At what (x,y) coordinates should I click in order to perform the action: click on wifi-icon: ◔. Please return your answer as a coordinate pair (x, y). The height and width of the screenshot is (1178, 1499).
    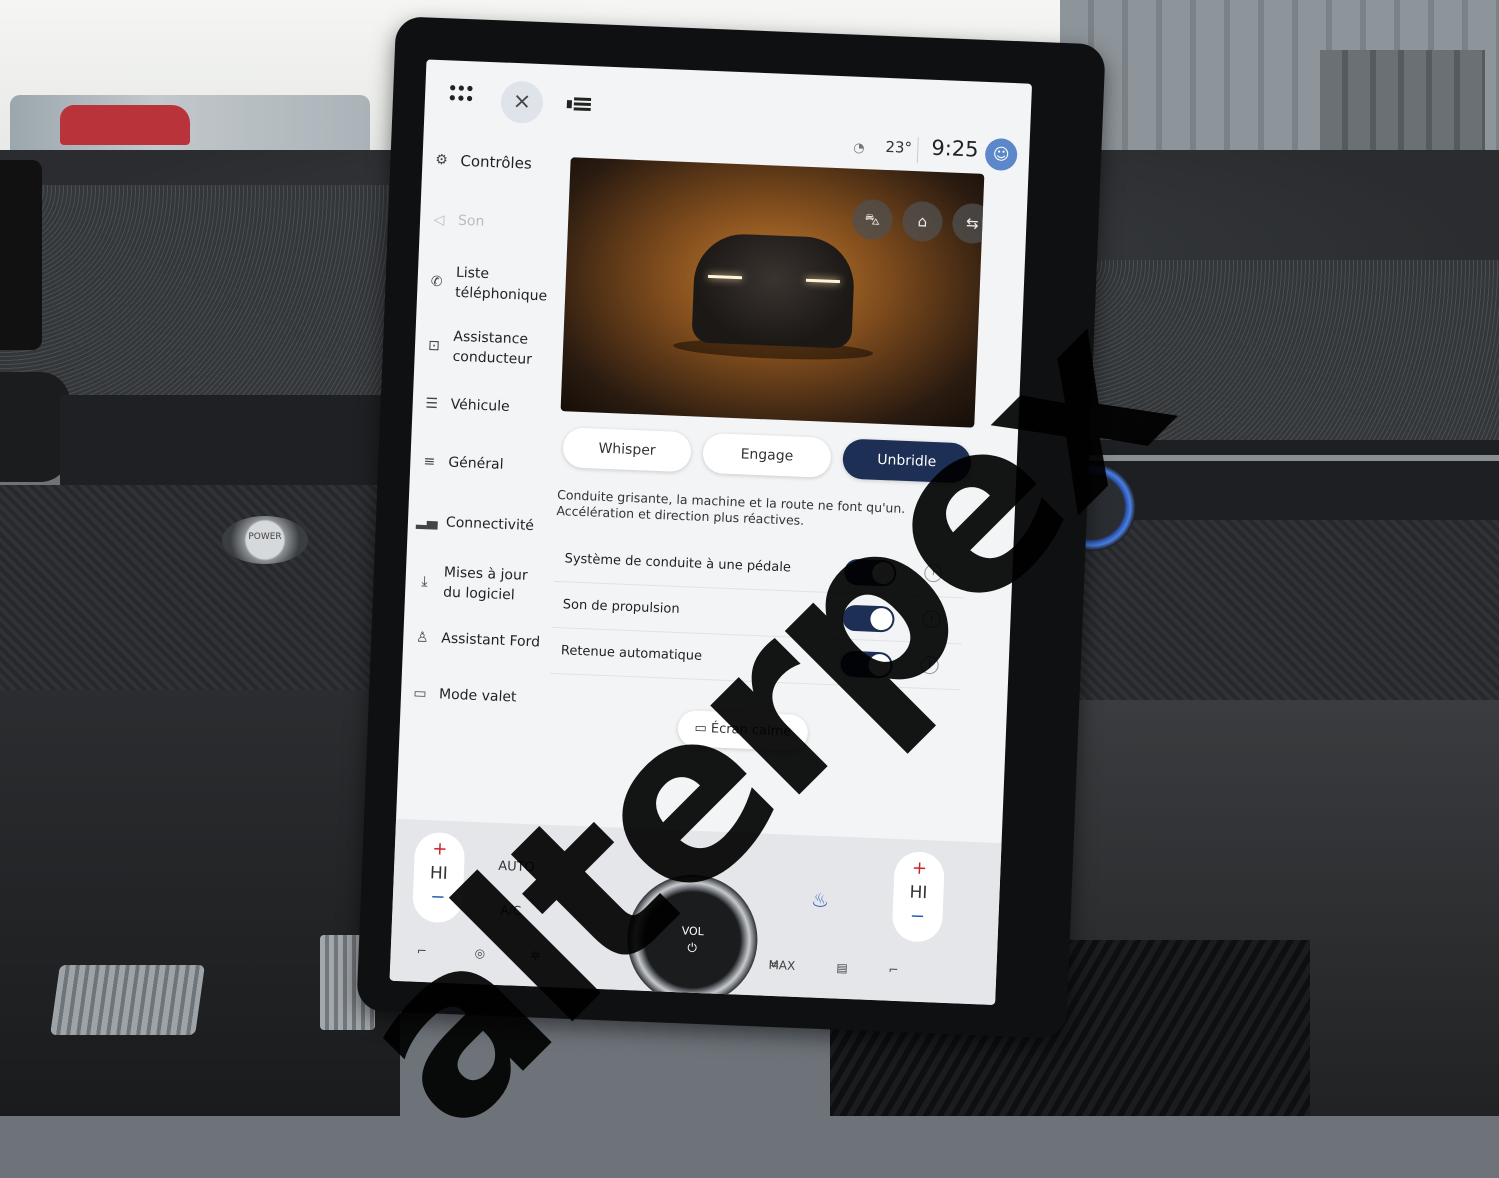
    Looking at the image, I should click on (859, 148).